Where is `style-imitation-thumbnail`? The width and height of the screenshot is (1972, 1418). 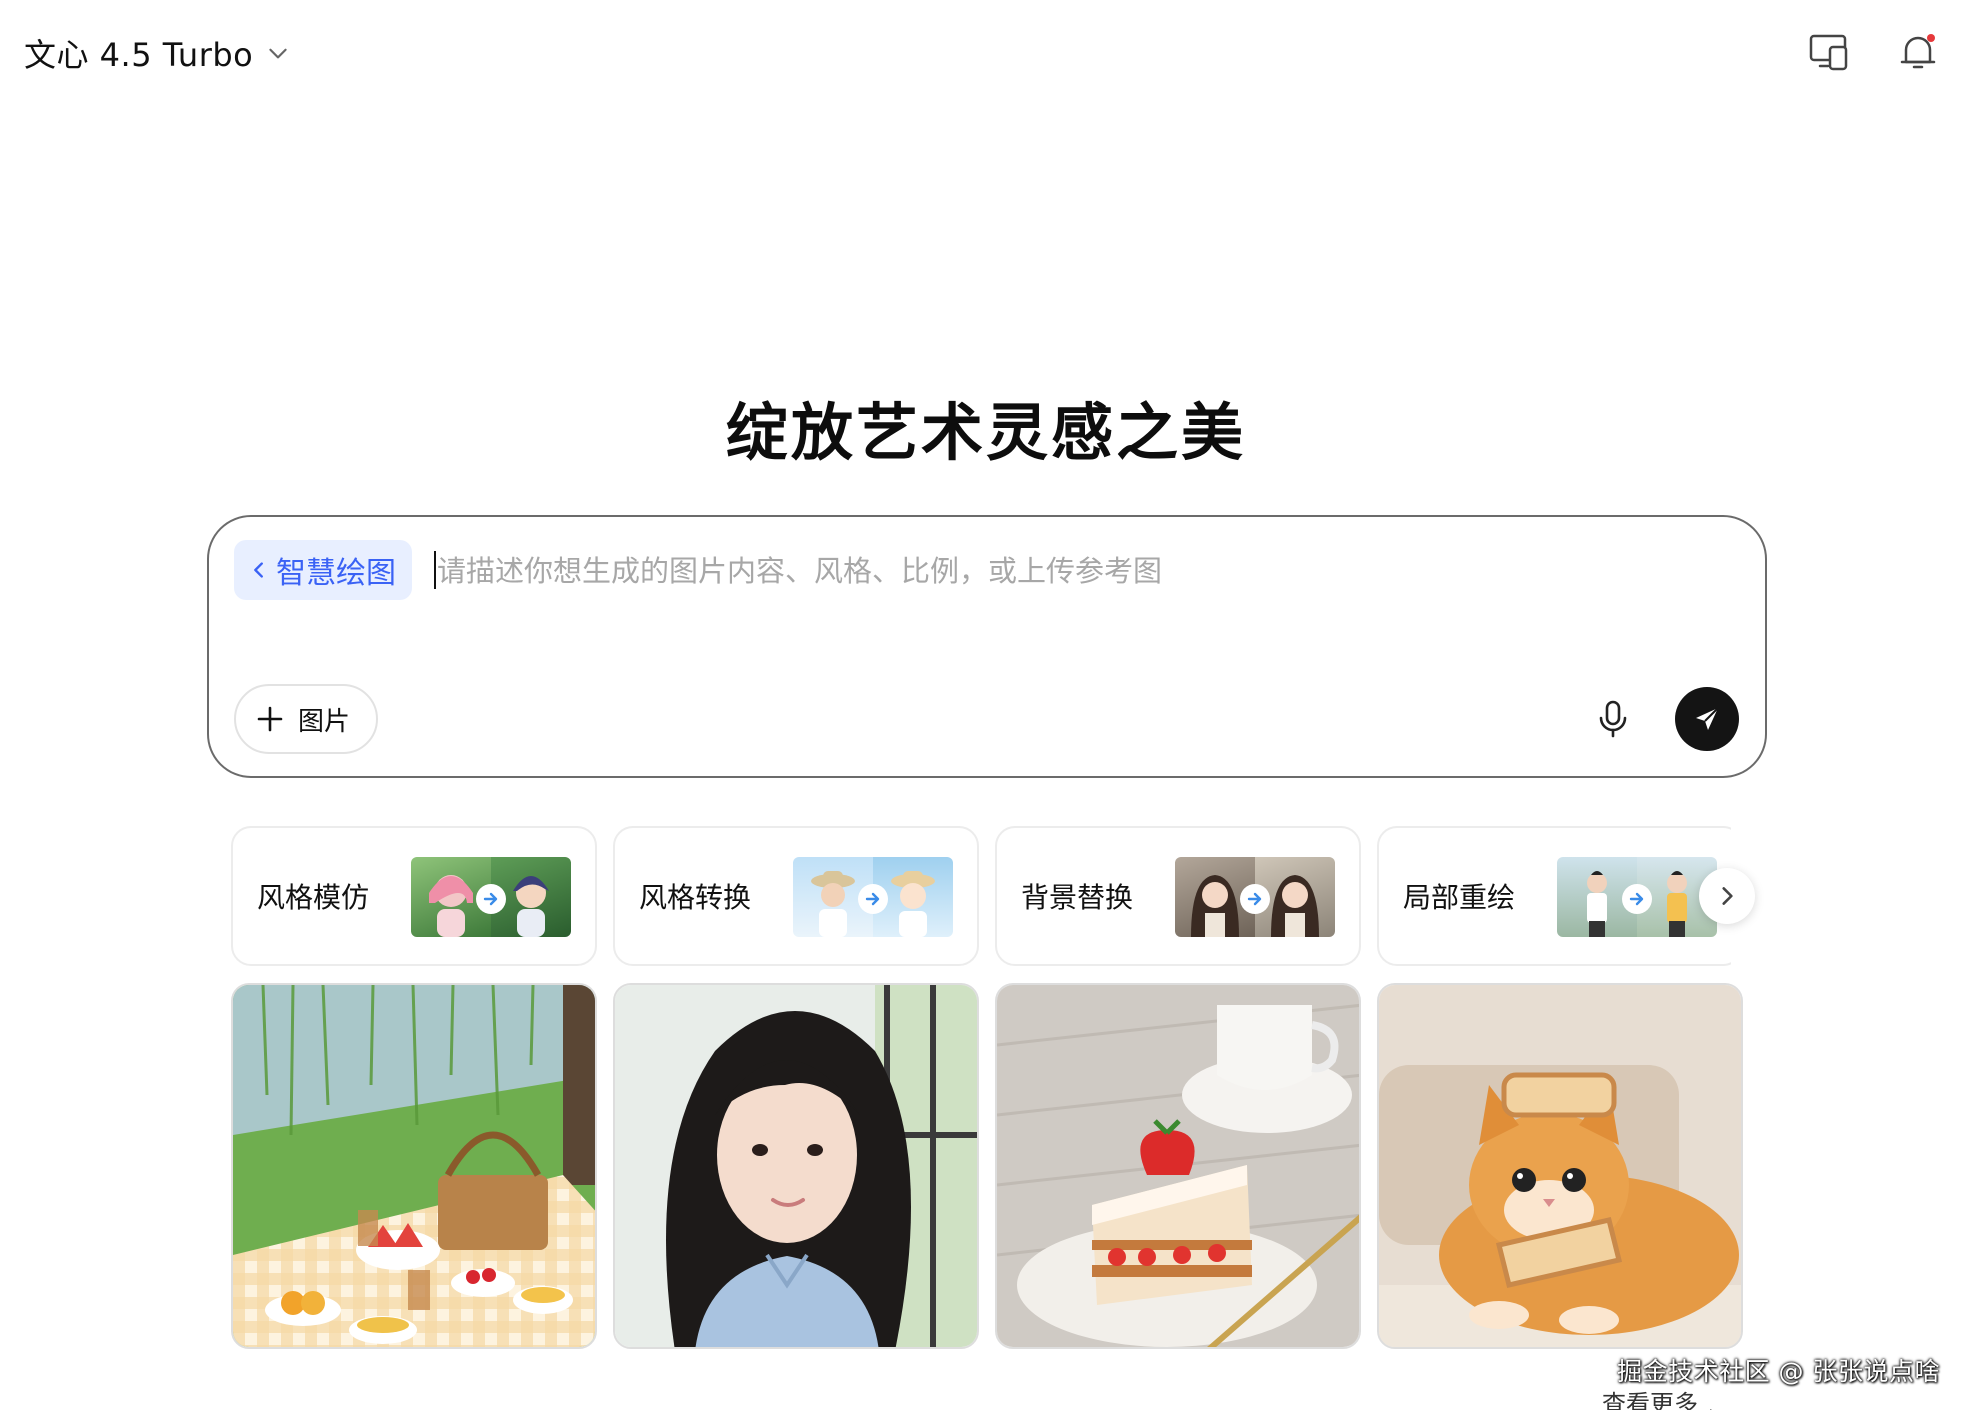 style-imitation-thumbnail is located at coordinates (491, 897).